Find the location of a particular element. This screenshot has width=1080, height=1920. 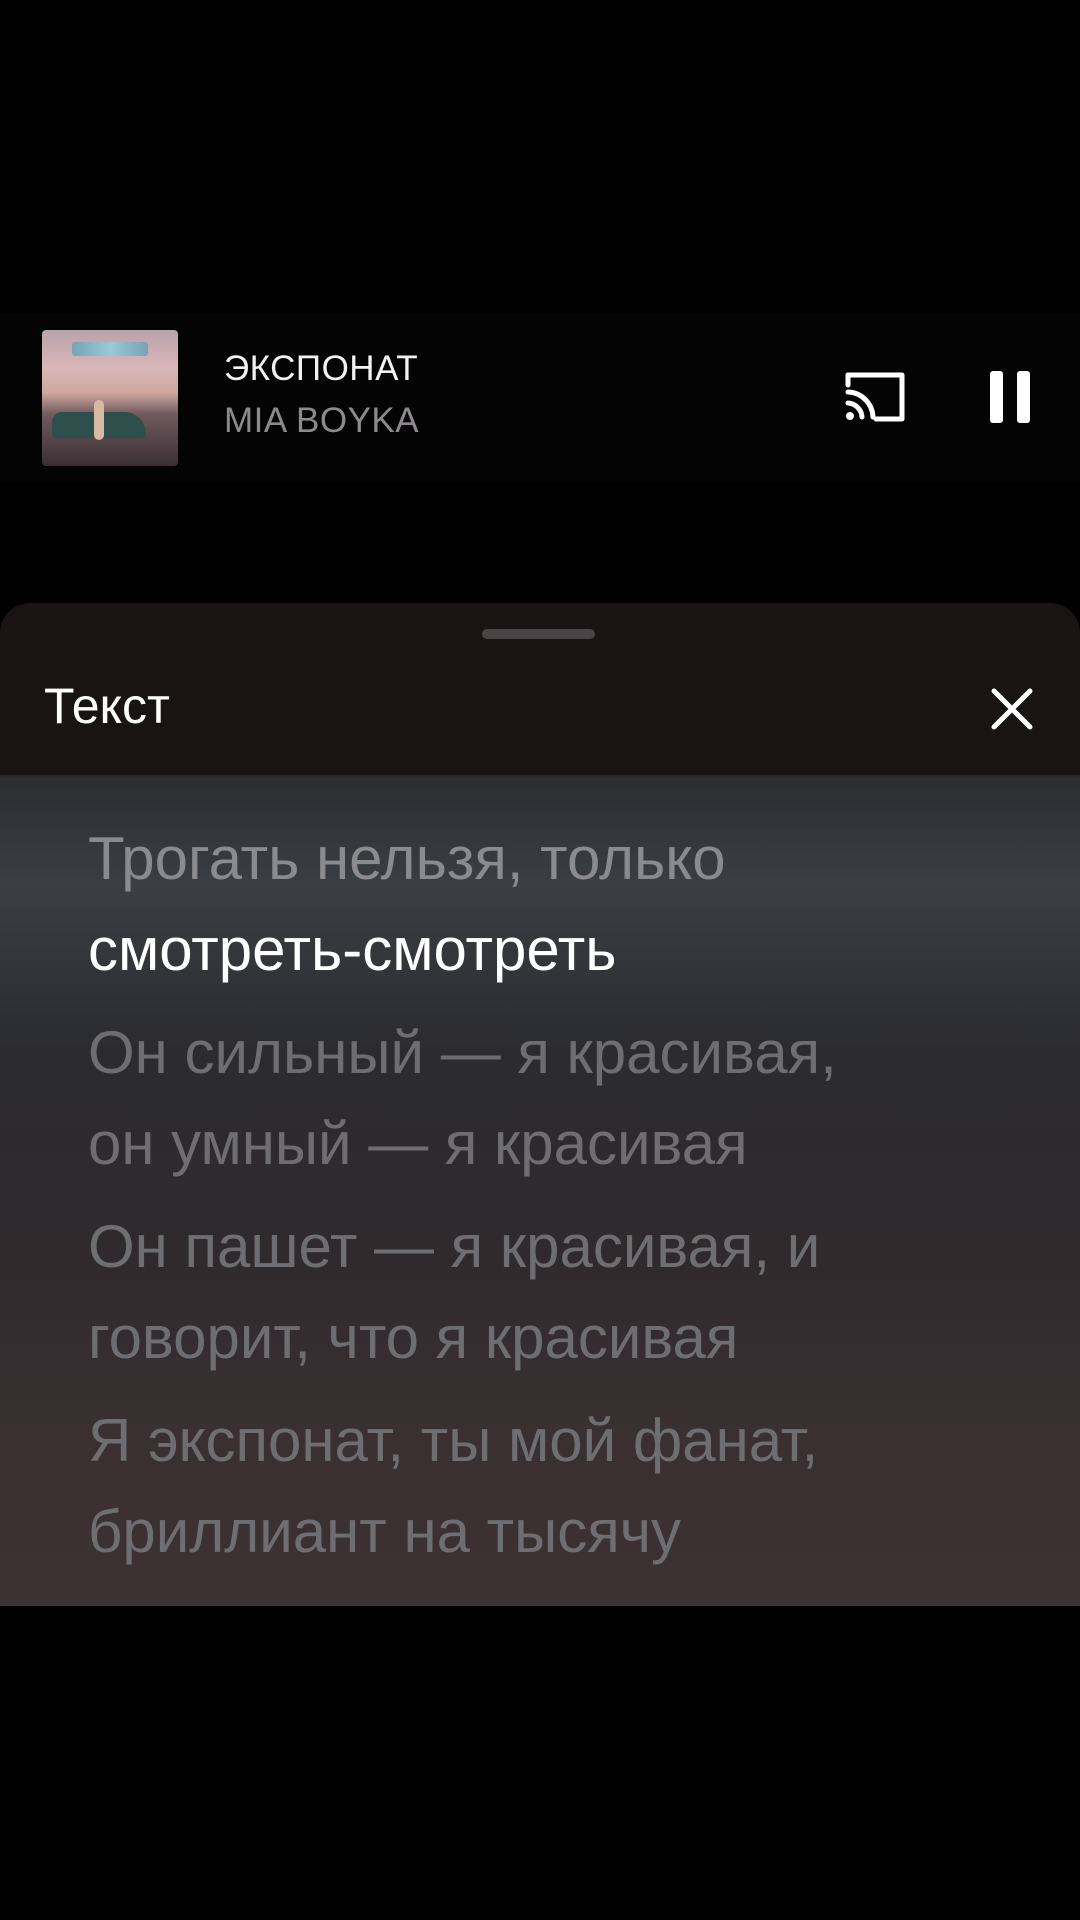

drag-handle is located at coordinates (538, 634).